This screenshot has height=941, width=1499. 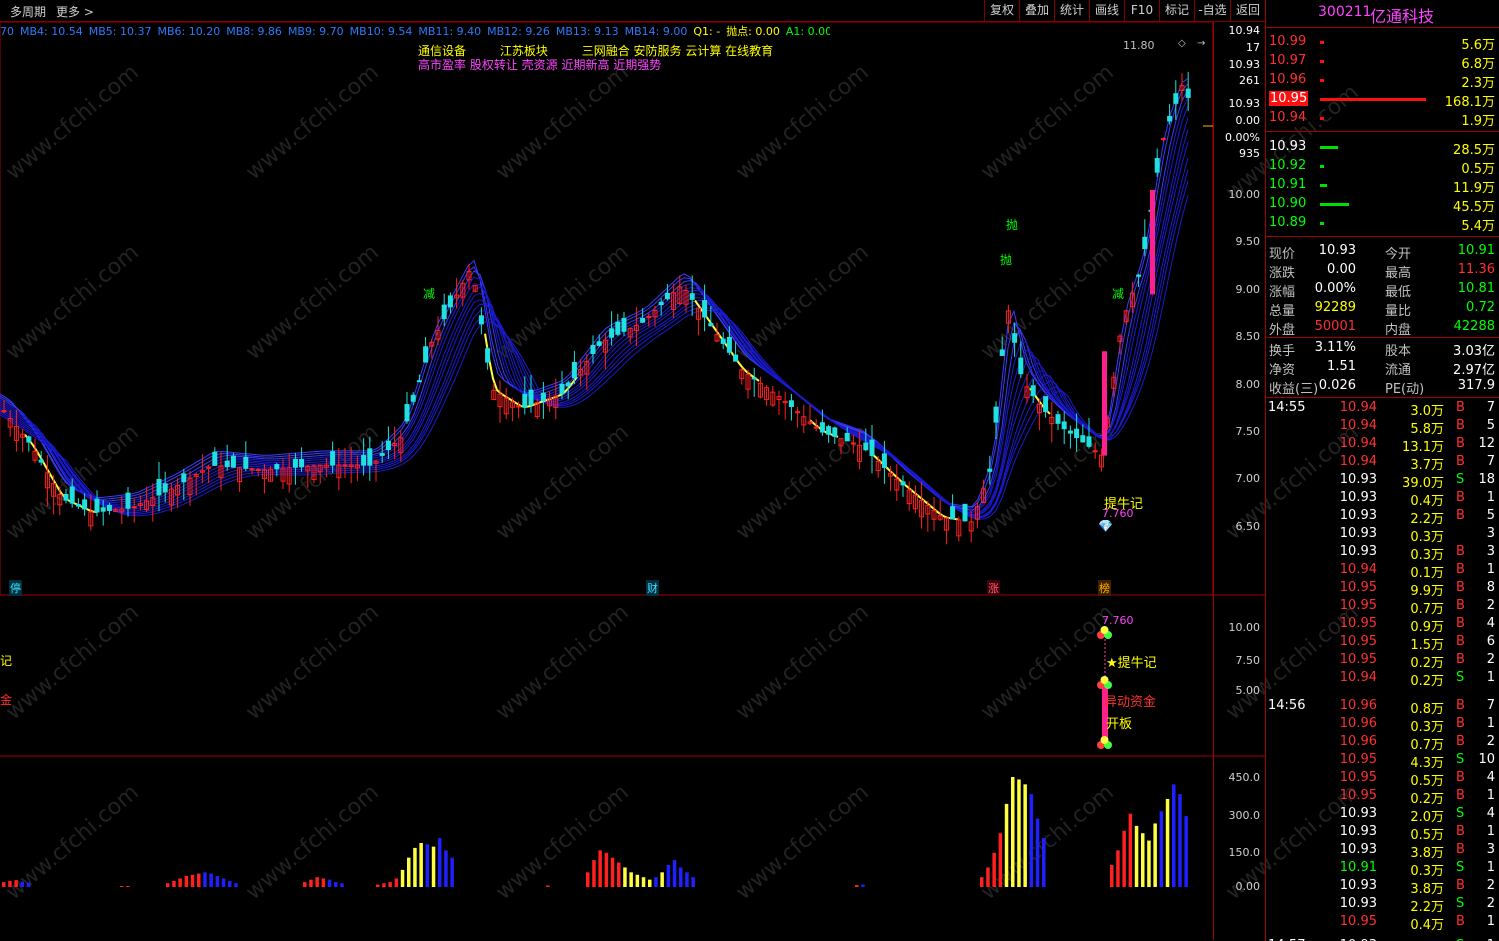 I want to click on tick-side: S, so click(x=1460, y=759).